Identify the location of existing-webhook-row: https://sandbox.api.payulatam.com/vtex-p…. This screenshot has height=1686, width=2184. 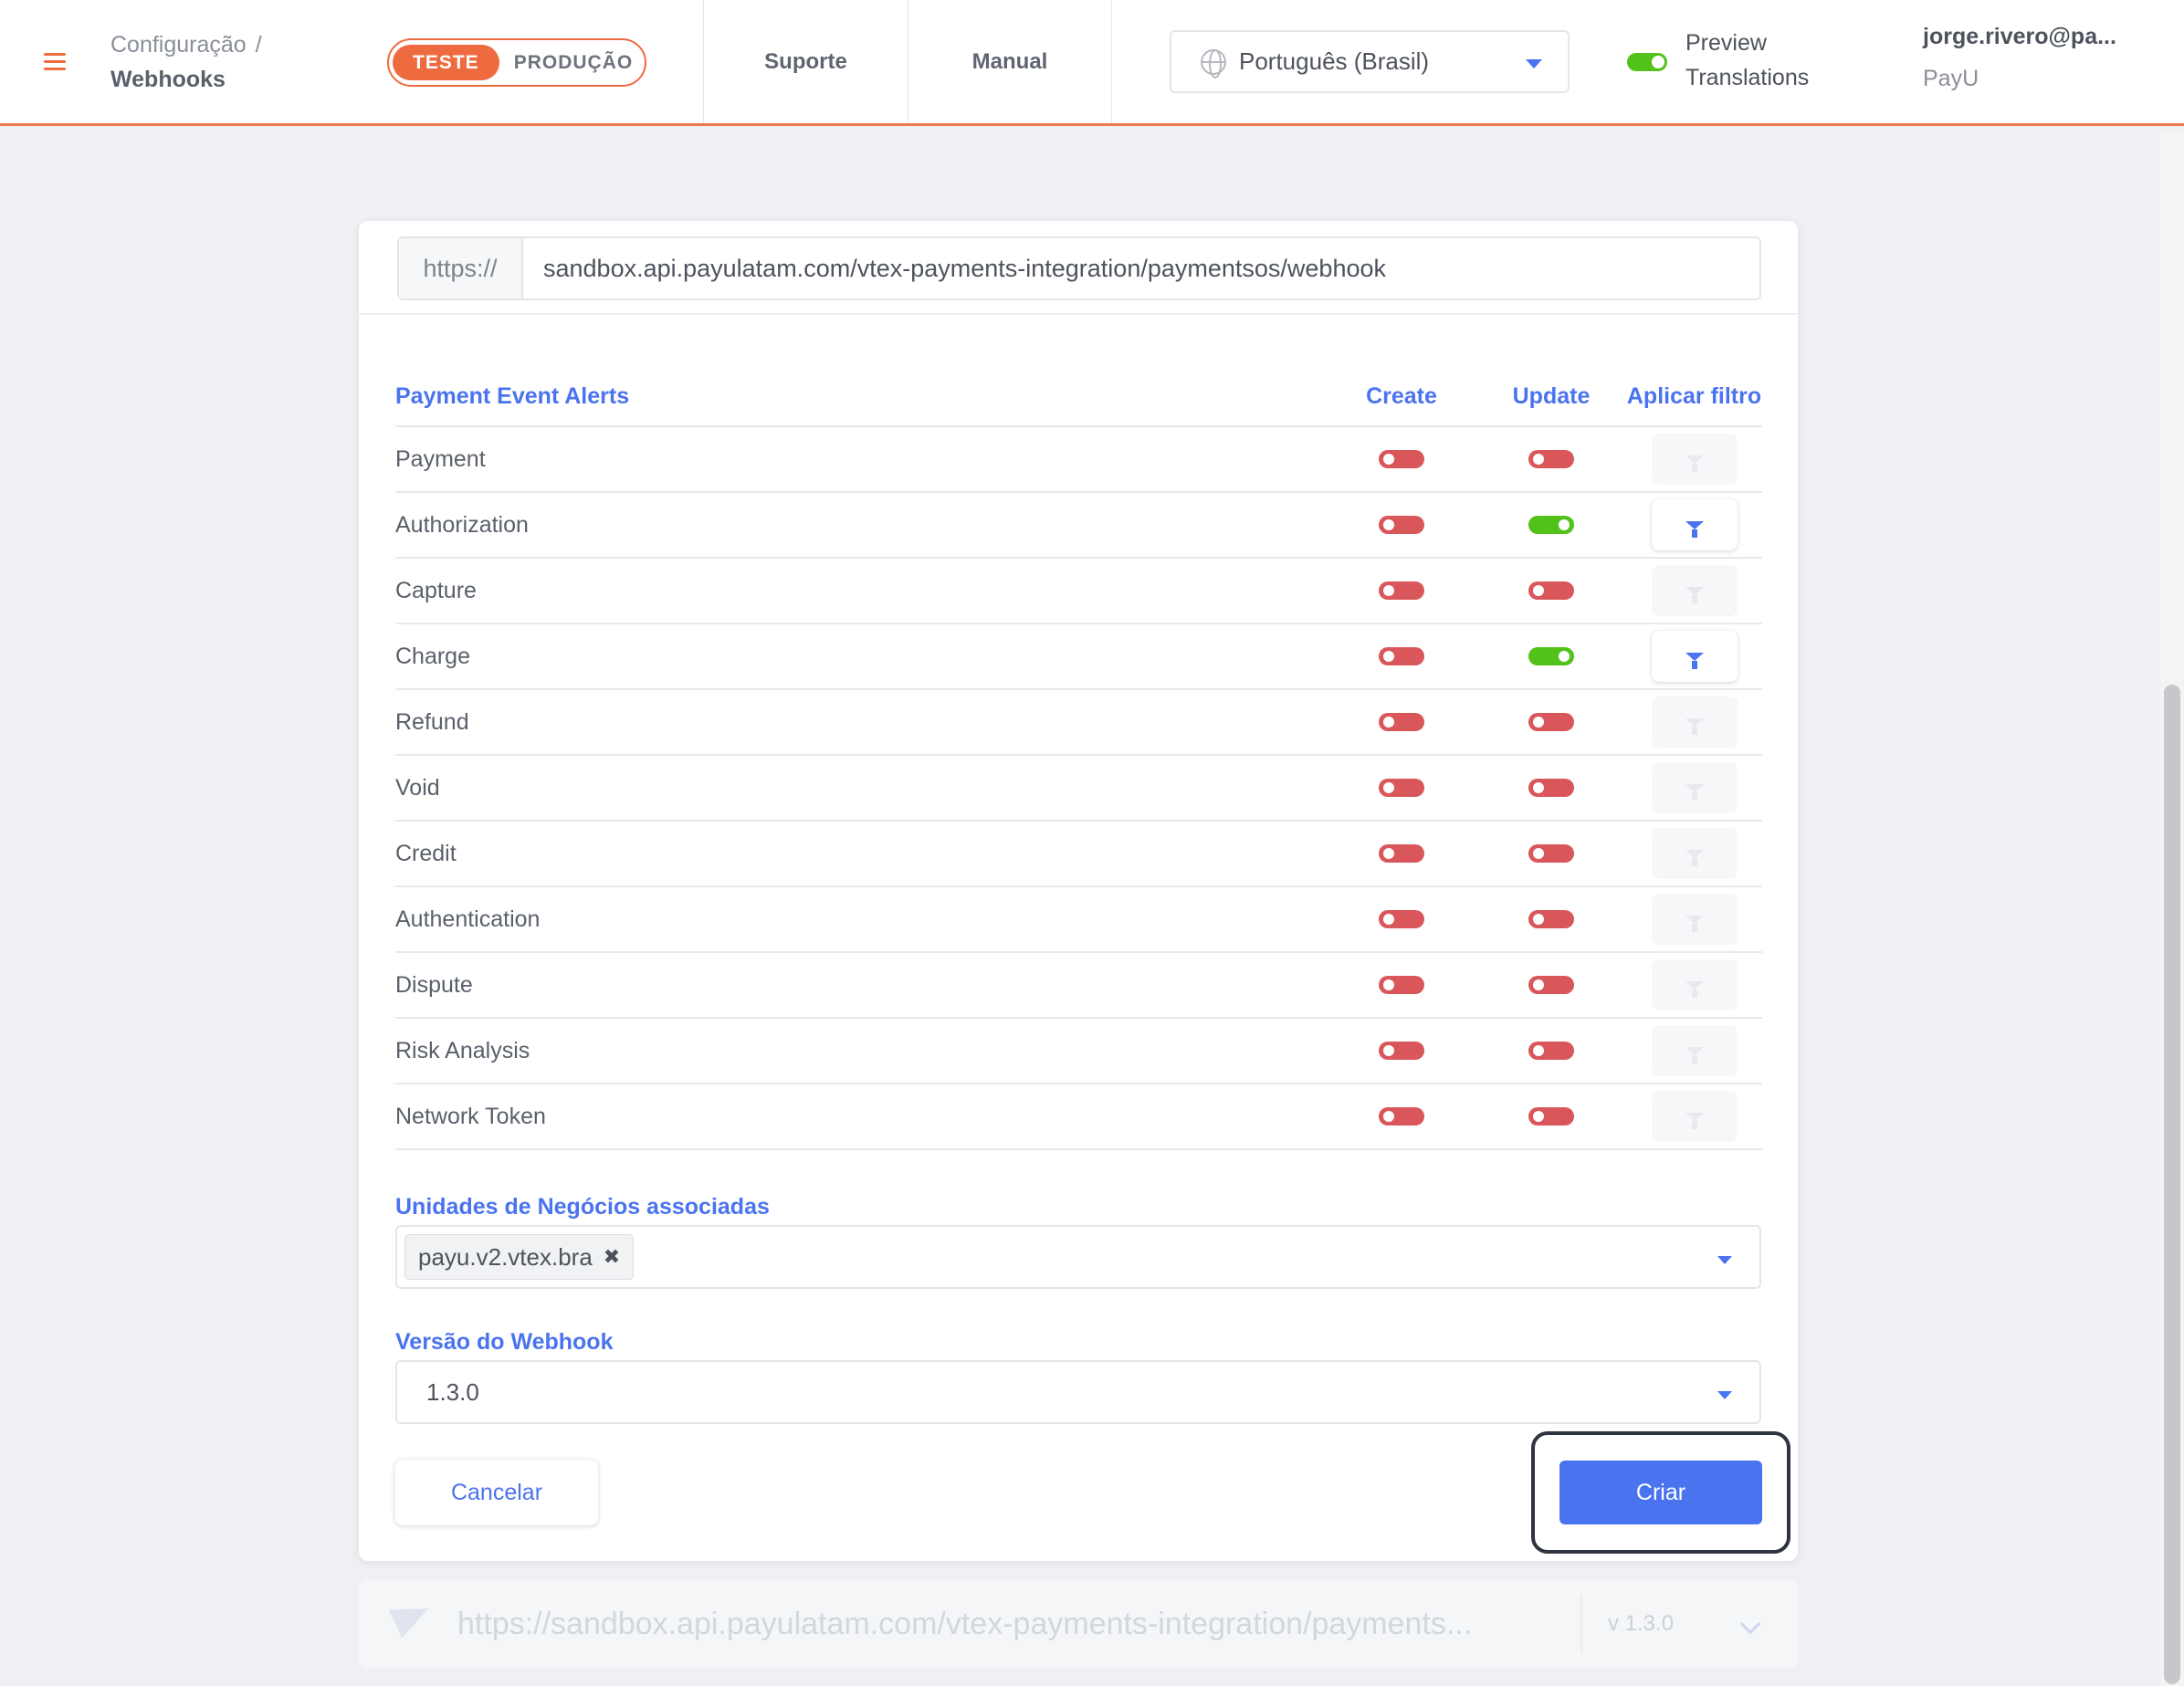
(1078, 1624).